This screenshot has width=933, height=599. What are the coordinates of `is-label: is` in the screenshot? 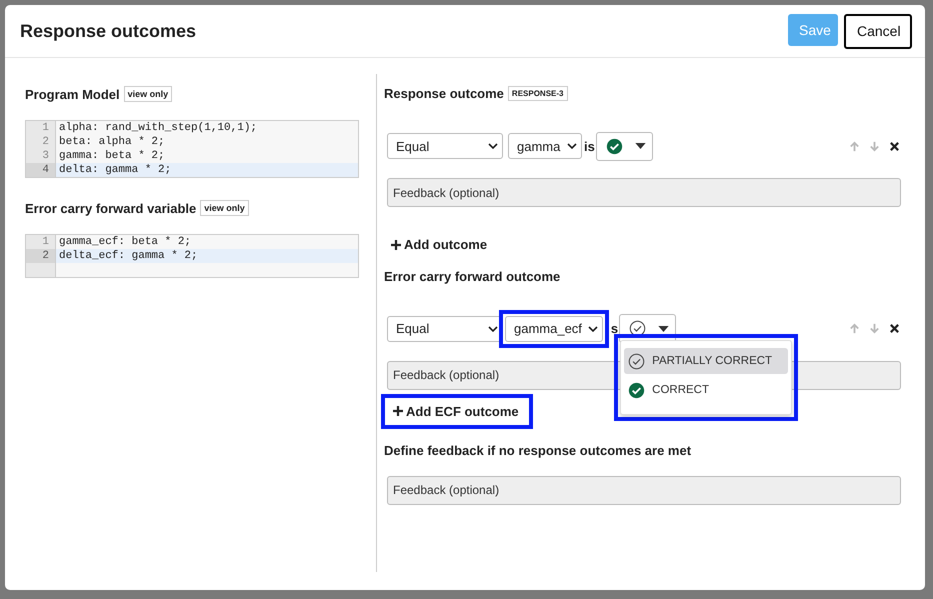 It's located at (589, 146).